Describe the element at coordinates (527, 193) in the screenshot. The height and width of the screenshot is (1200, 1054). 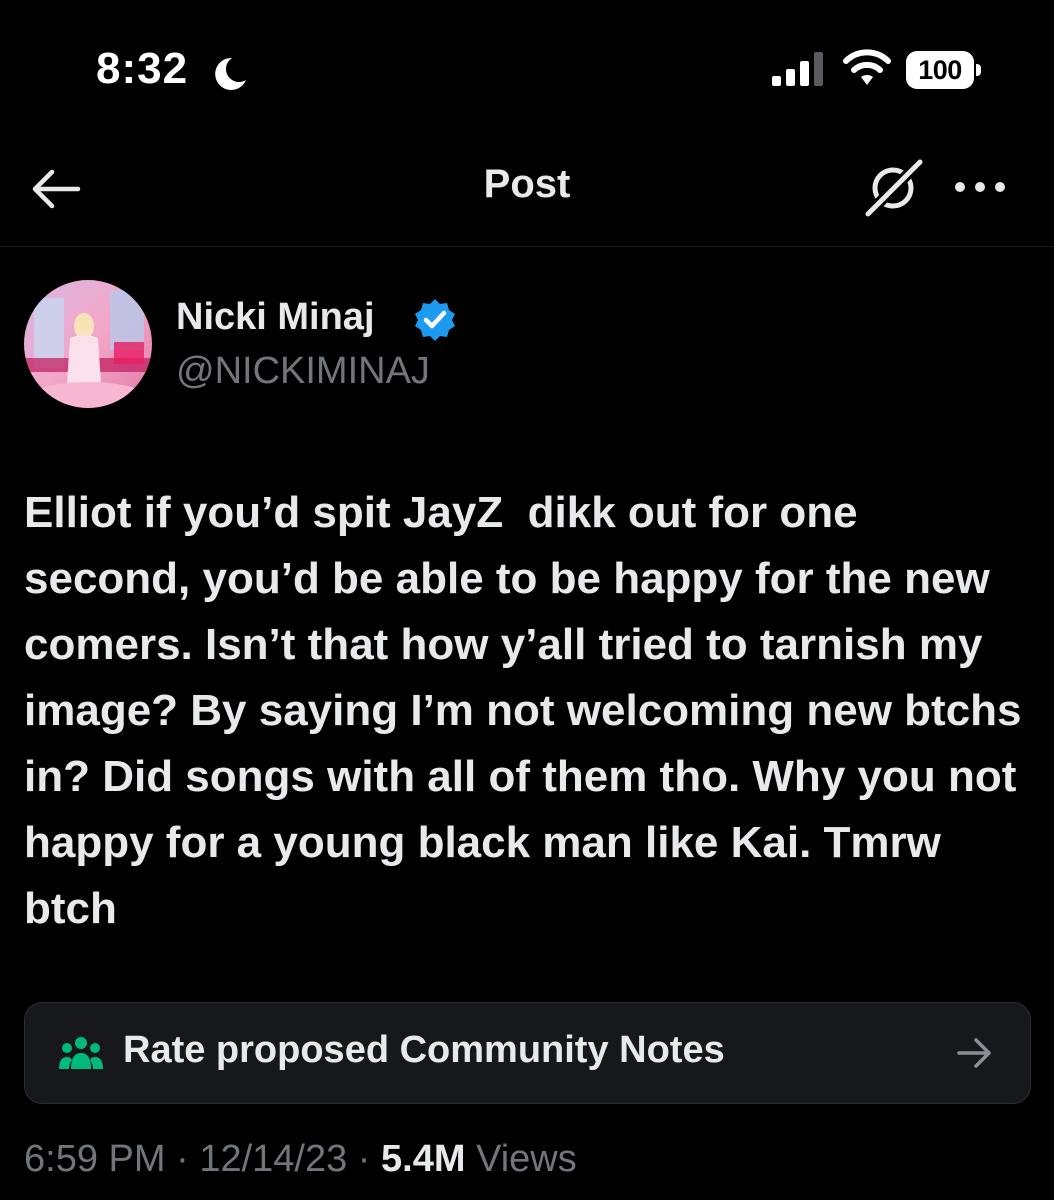
I see `nav-header: Post` at that location.